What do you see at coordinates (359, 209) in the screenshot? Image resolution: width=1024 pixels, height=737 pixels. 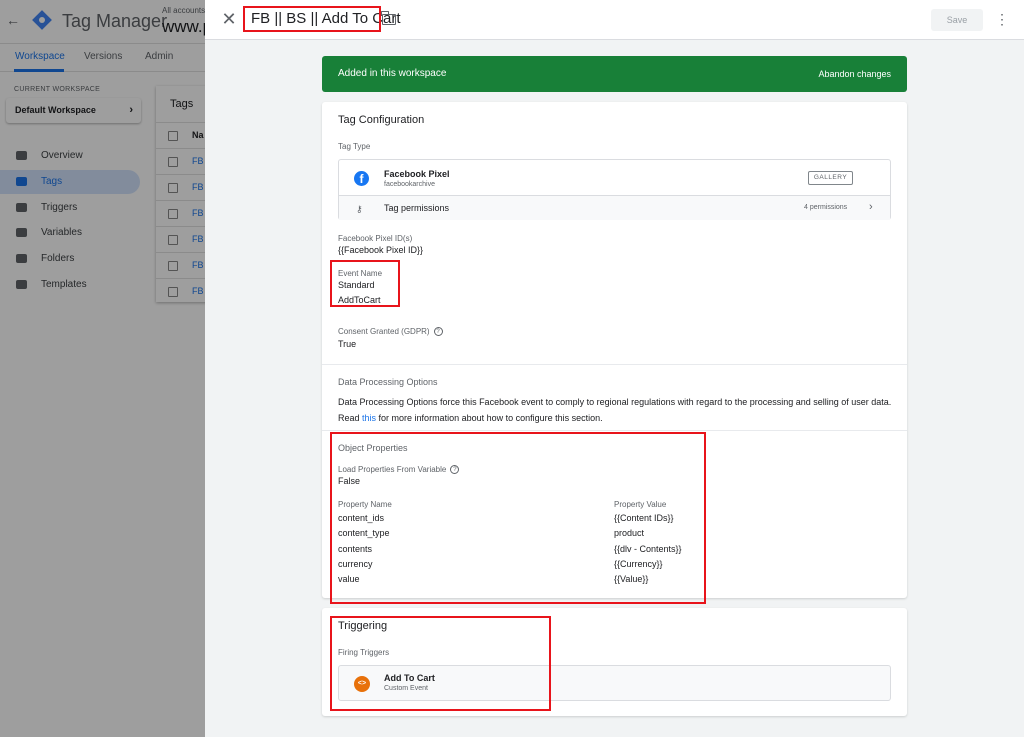 I see `key-icon: ⚷` at bounding box center [359, 209].